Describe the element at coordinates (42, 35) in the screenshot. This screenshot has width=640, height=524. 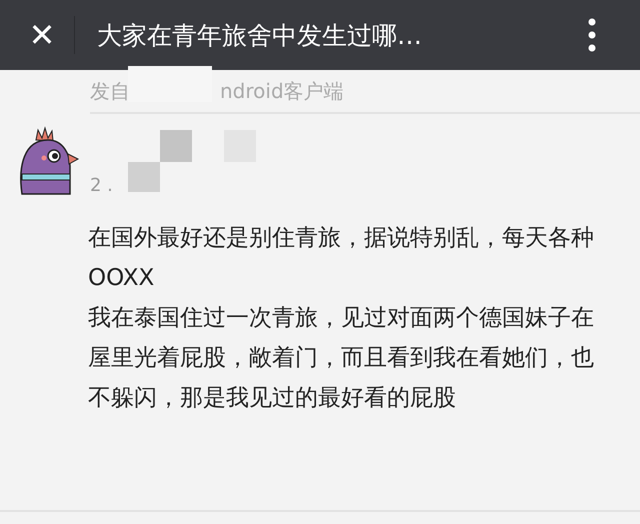
I see `close-button: ✕` at that location.